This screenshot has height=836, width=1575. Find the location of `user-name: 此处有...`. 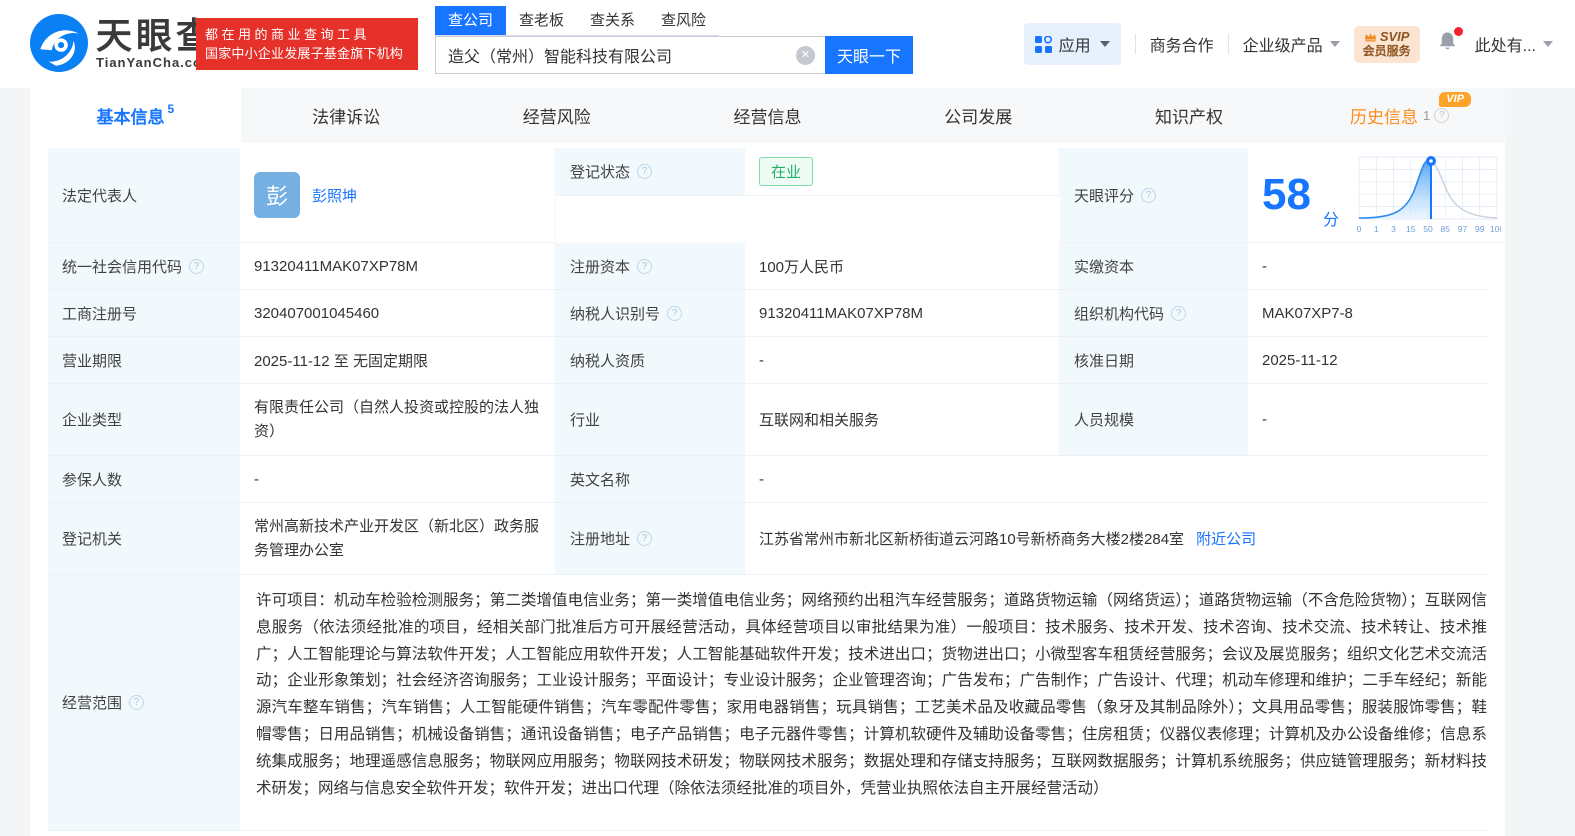

user-name: 此处有... is located at coordinates (1505, 46).